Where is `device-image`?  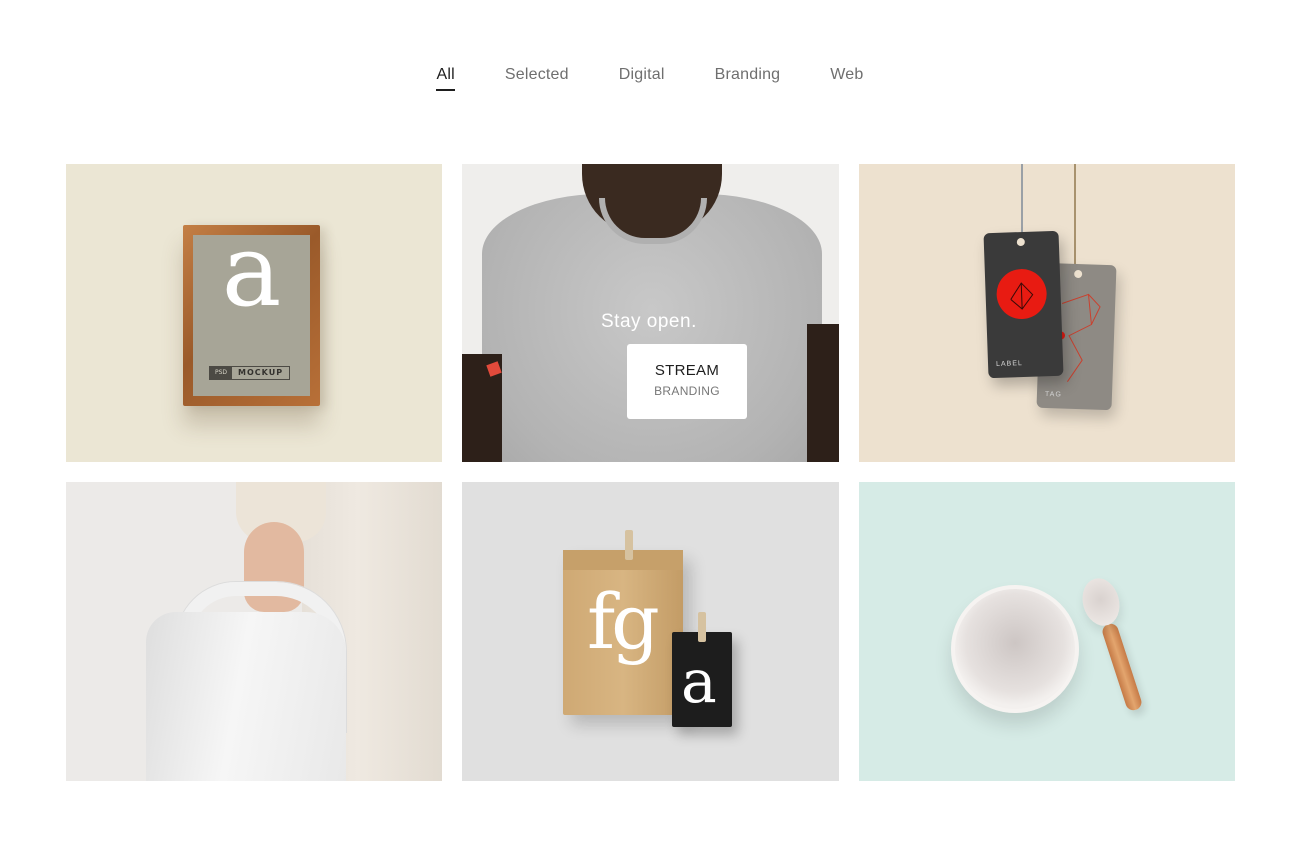 device-image is located at coordinates (246, 696).